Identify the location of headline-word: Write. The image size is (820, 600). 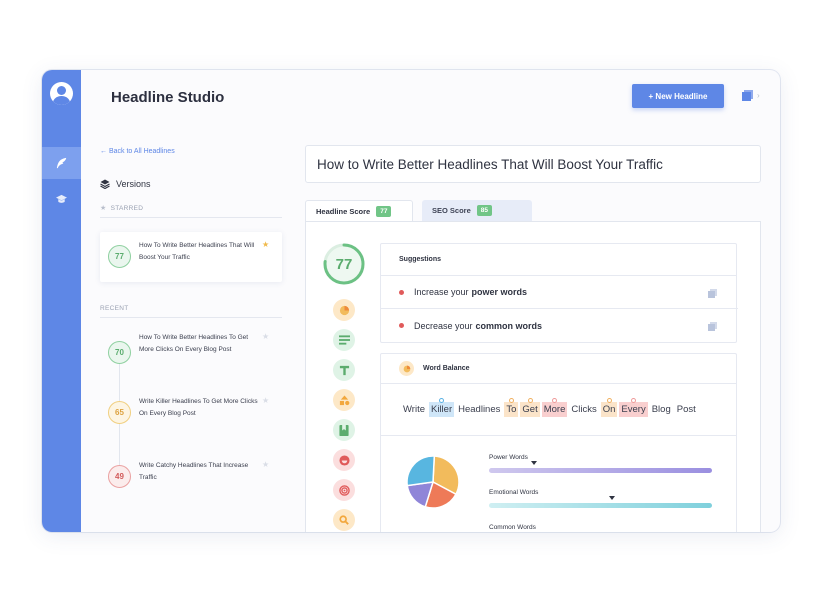
(414, 409).